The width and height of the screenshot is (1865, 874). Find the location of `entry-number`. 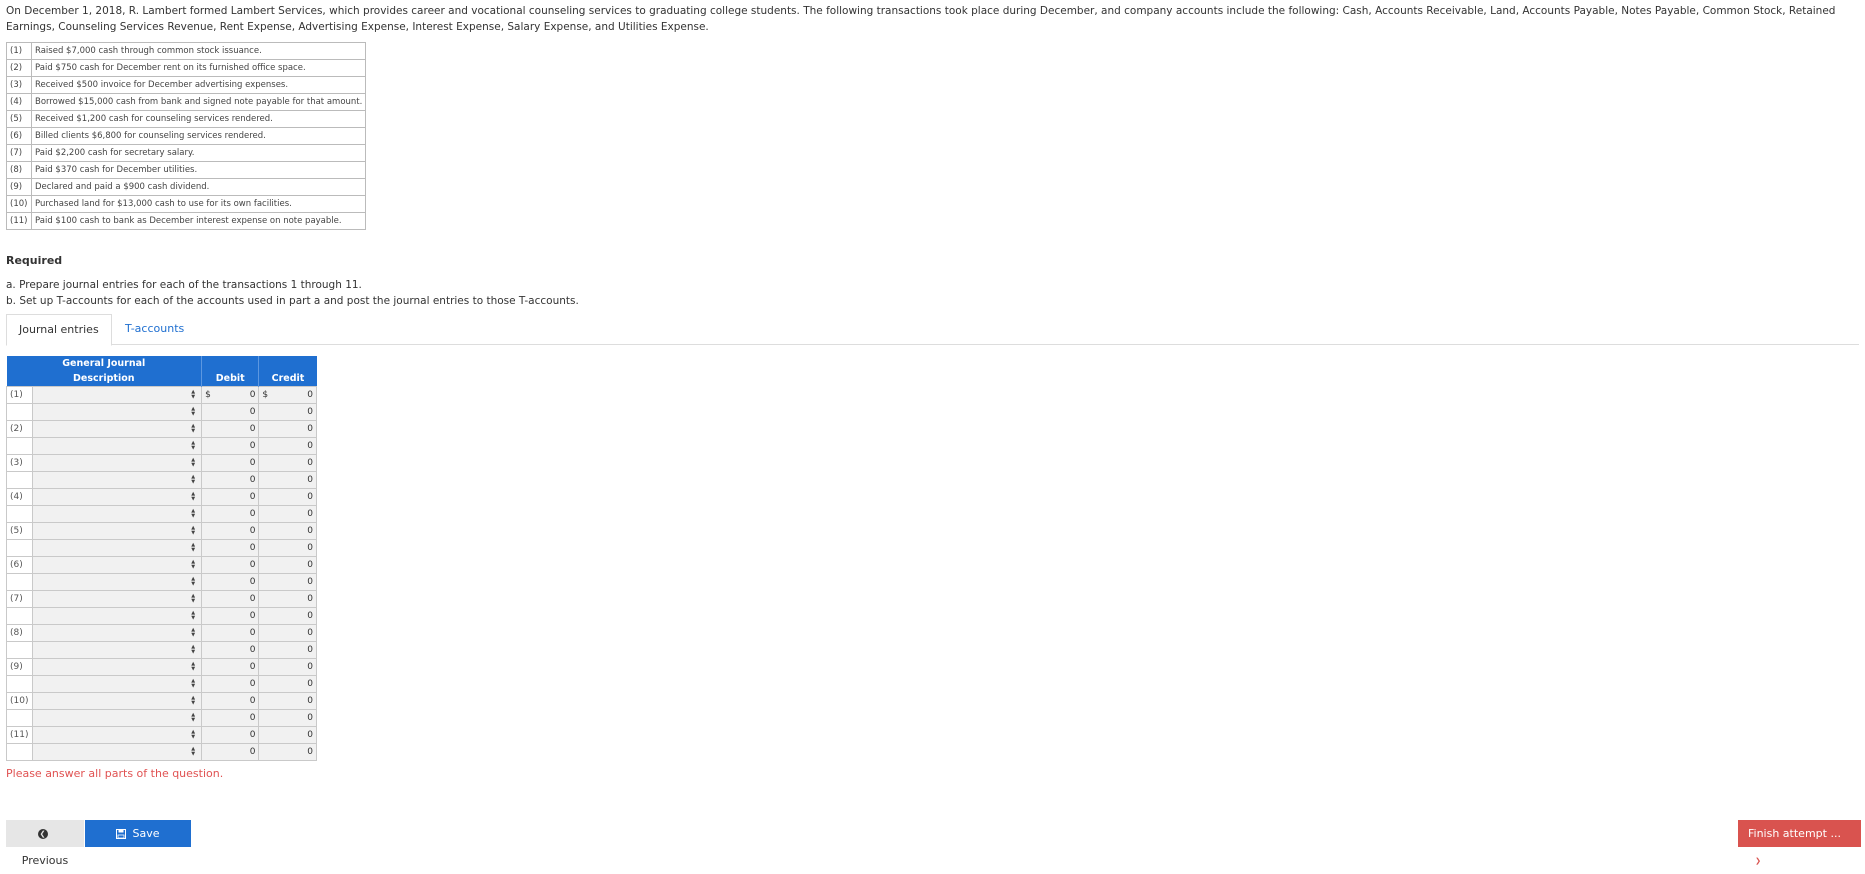

entry-number is located at coordinates (19, 514).